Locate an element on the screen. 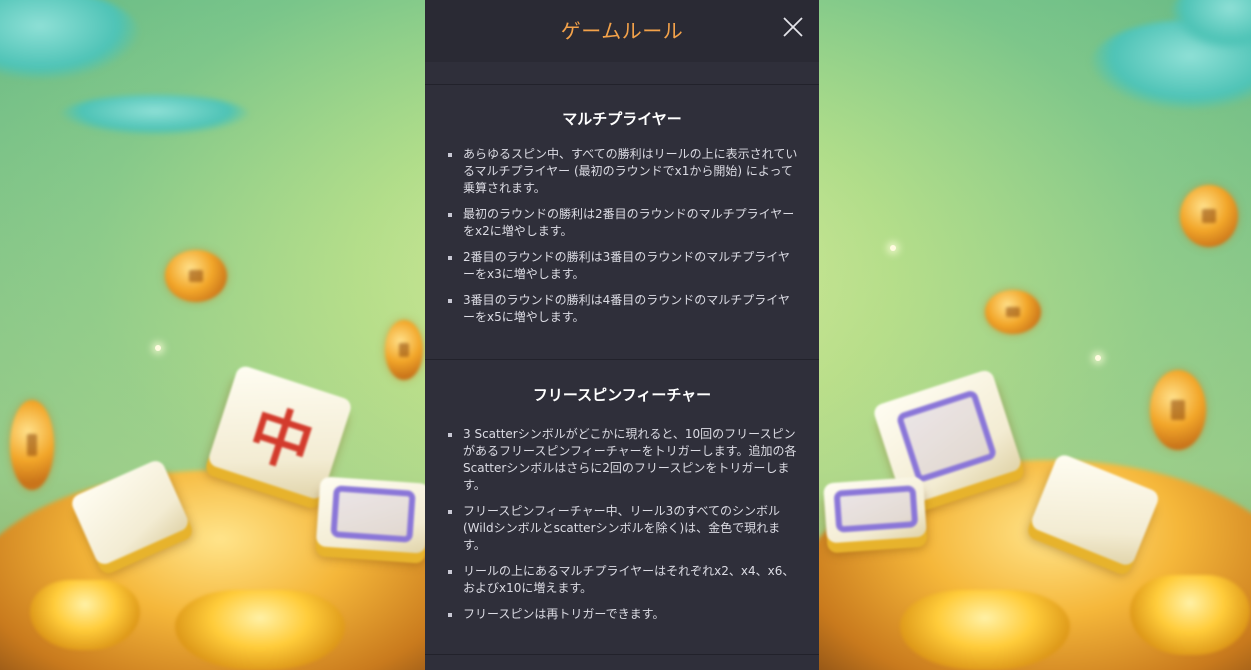 The height and width of the screenshot is (670, 1251). panel-divider is located at coordinates (622, 73).